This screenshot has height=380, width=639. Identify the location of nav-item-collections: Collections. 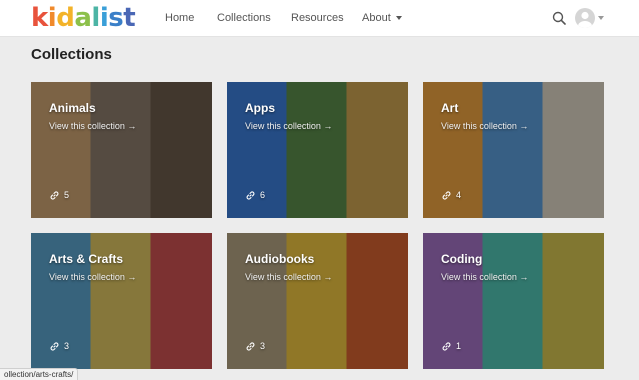
(244, 18).